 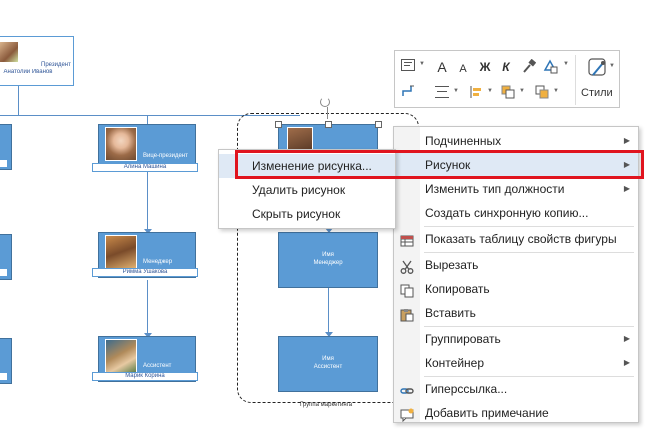 I want to click on menu-item-paste: Вставить, so click(x=516, y=313).